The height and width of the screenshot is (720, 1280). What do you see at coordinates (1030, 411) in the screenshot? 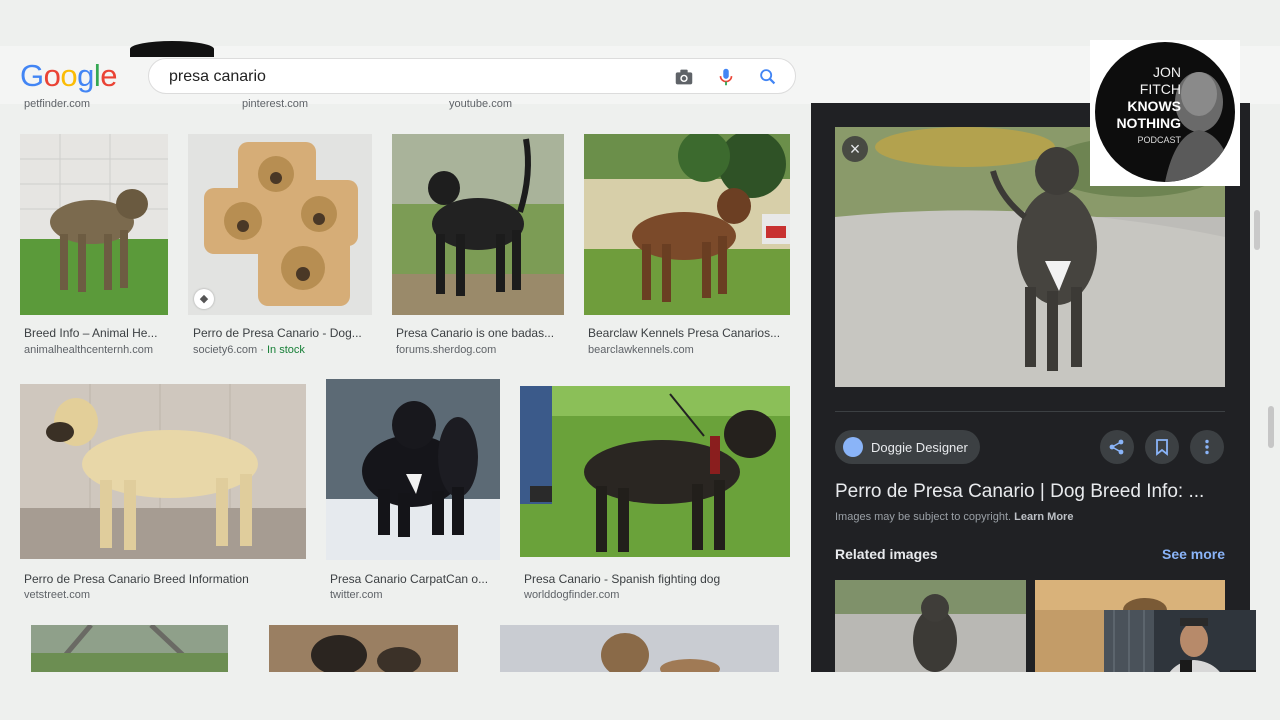
I see `panel-divider` at bounding box center [1030, 411].